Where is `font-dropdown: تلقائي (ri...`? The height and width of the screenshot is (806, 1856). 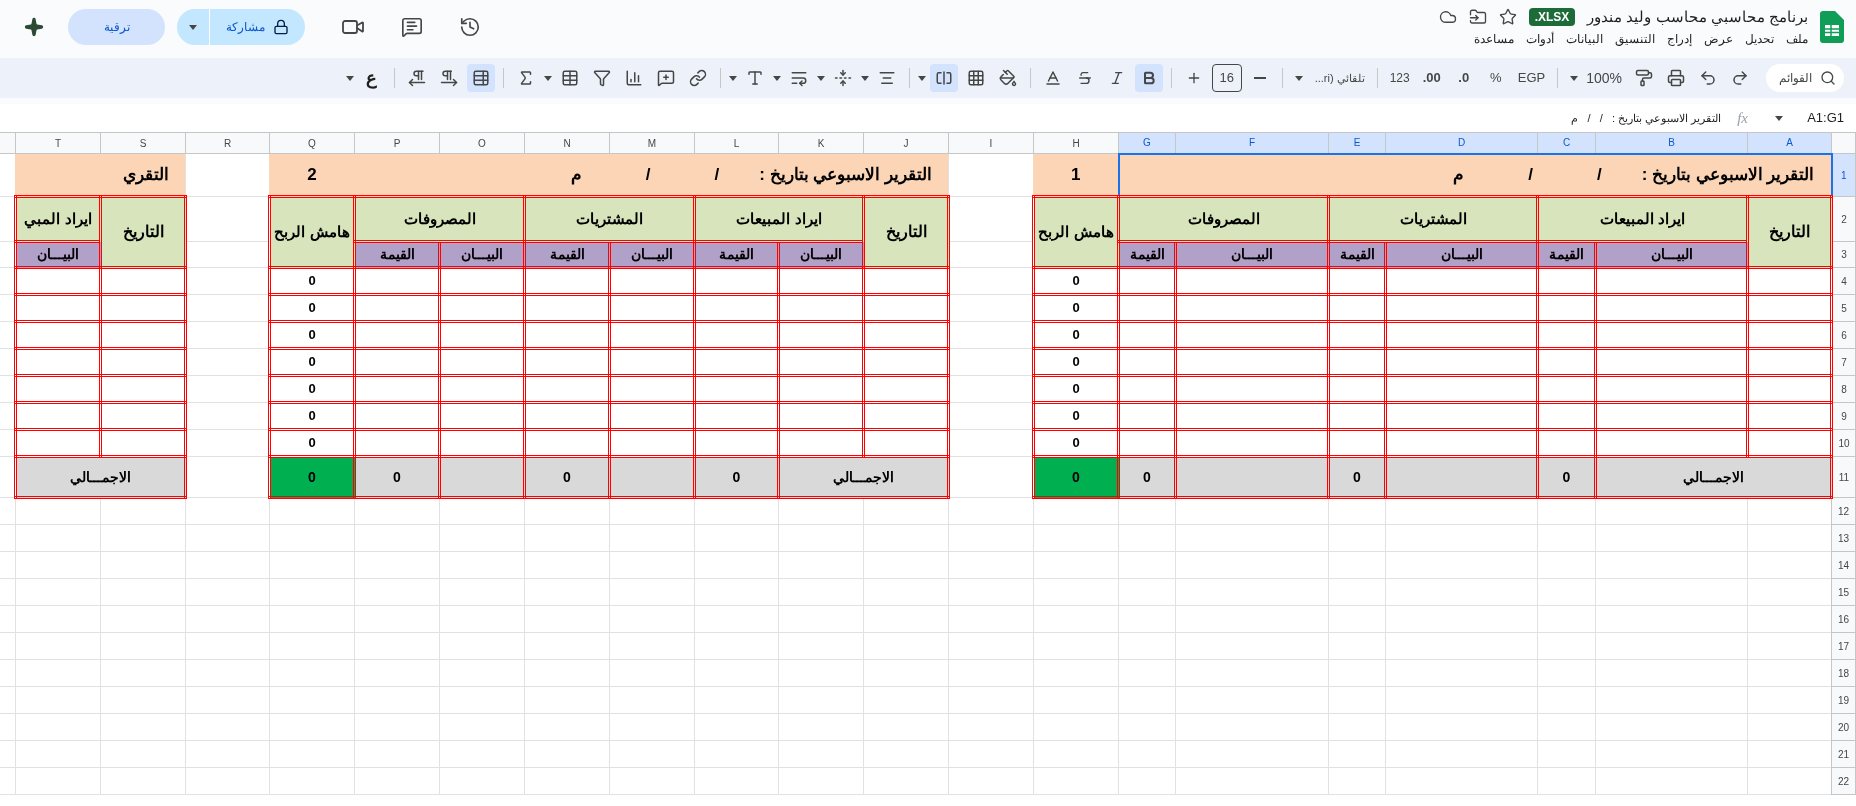 font-dropdown: تلقائي (ri... is located at coordinates (1329, 78).